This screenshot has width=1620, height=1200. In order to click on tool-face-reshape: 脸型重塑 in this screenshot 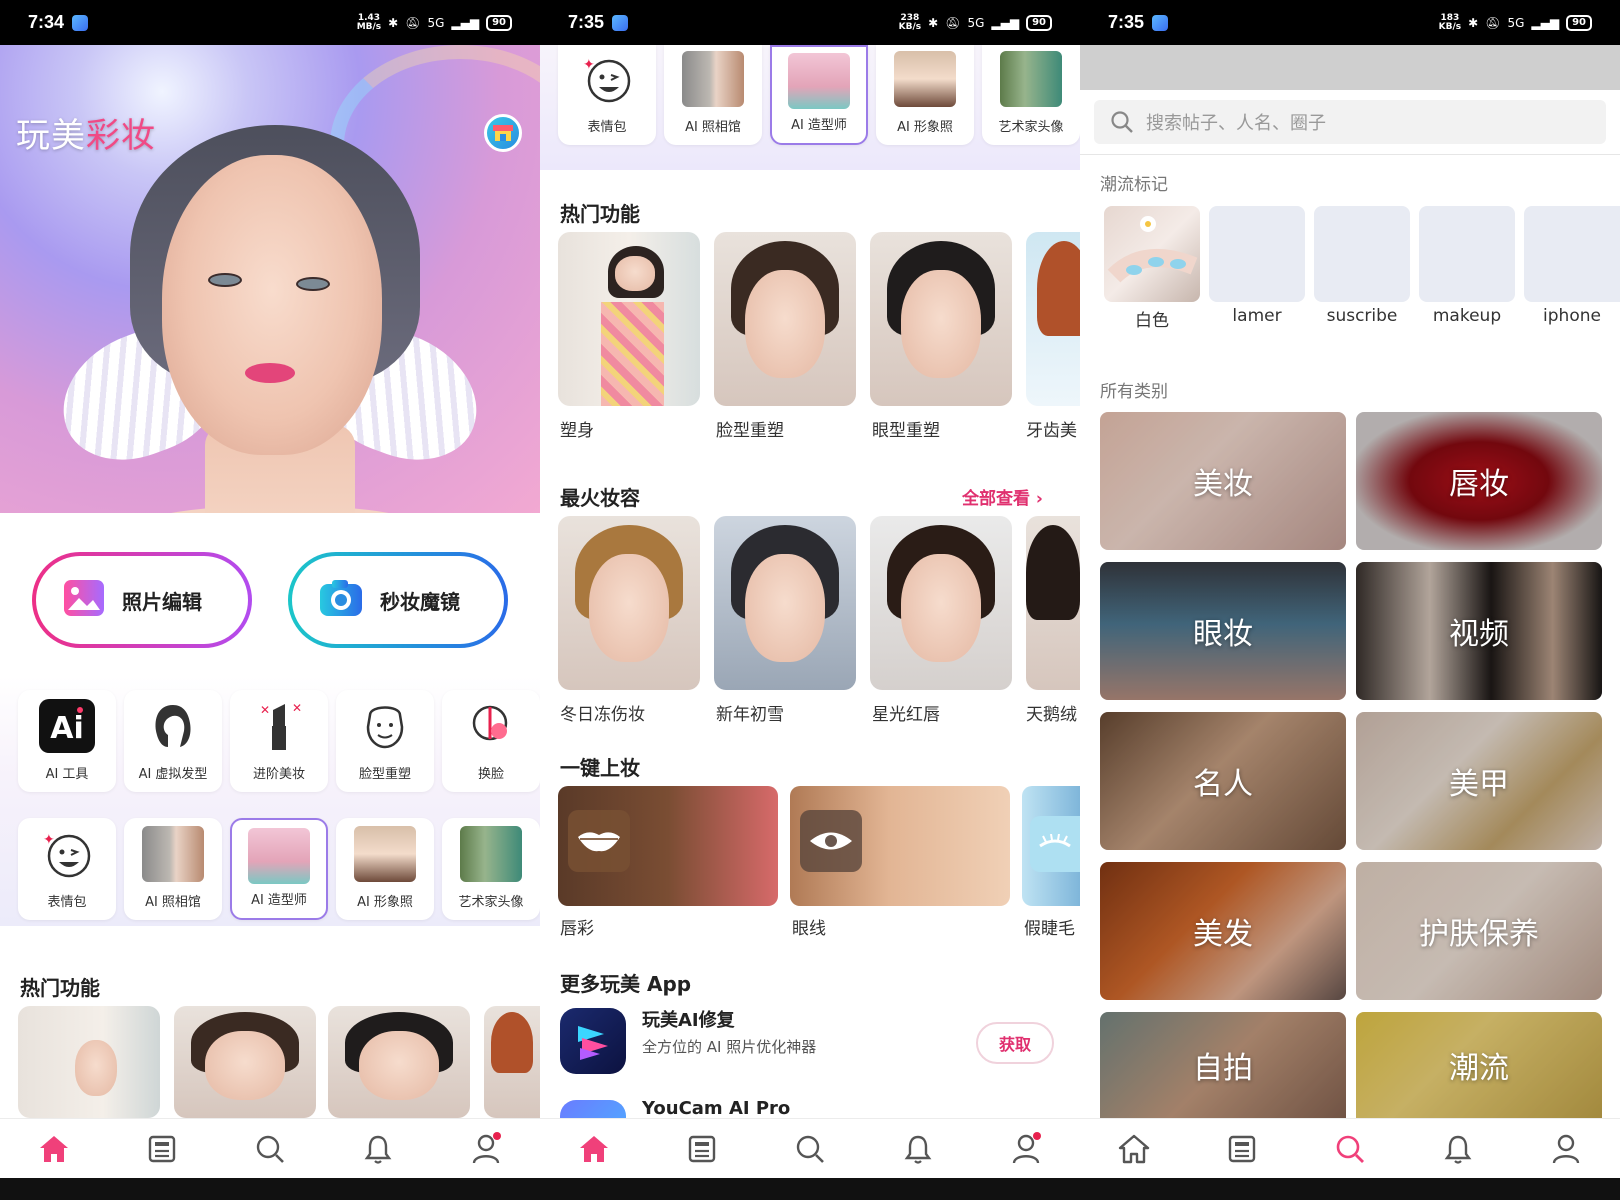, I will do `click(385, 741)`.